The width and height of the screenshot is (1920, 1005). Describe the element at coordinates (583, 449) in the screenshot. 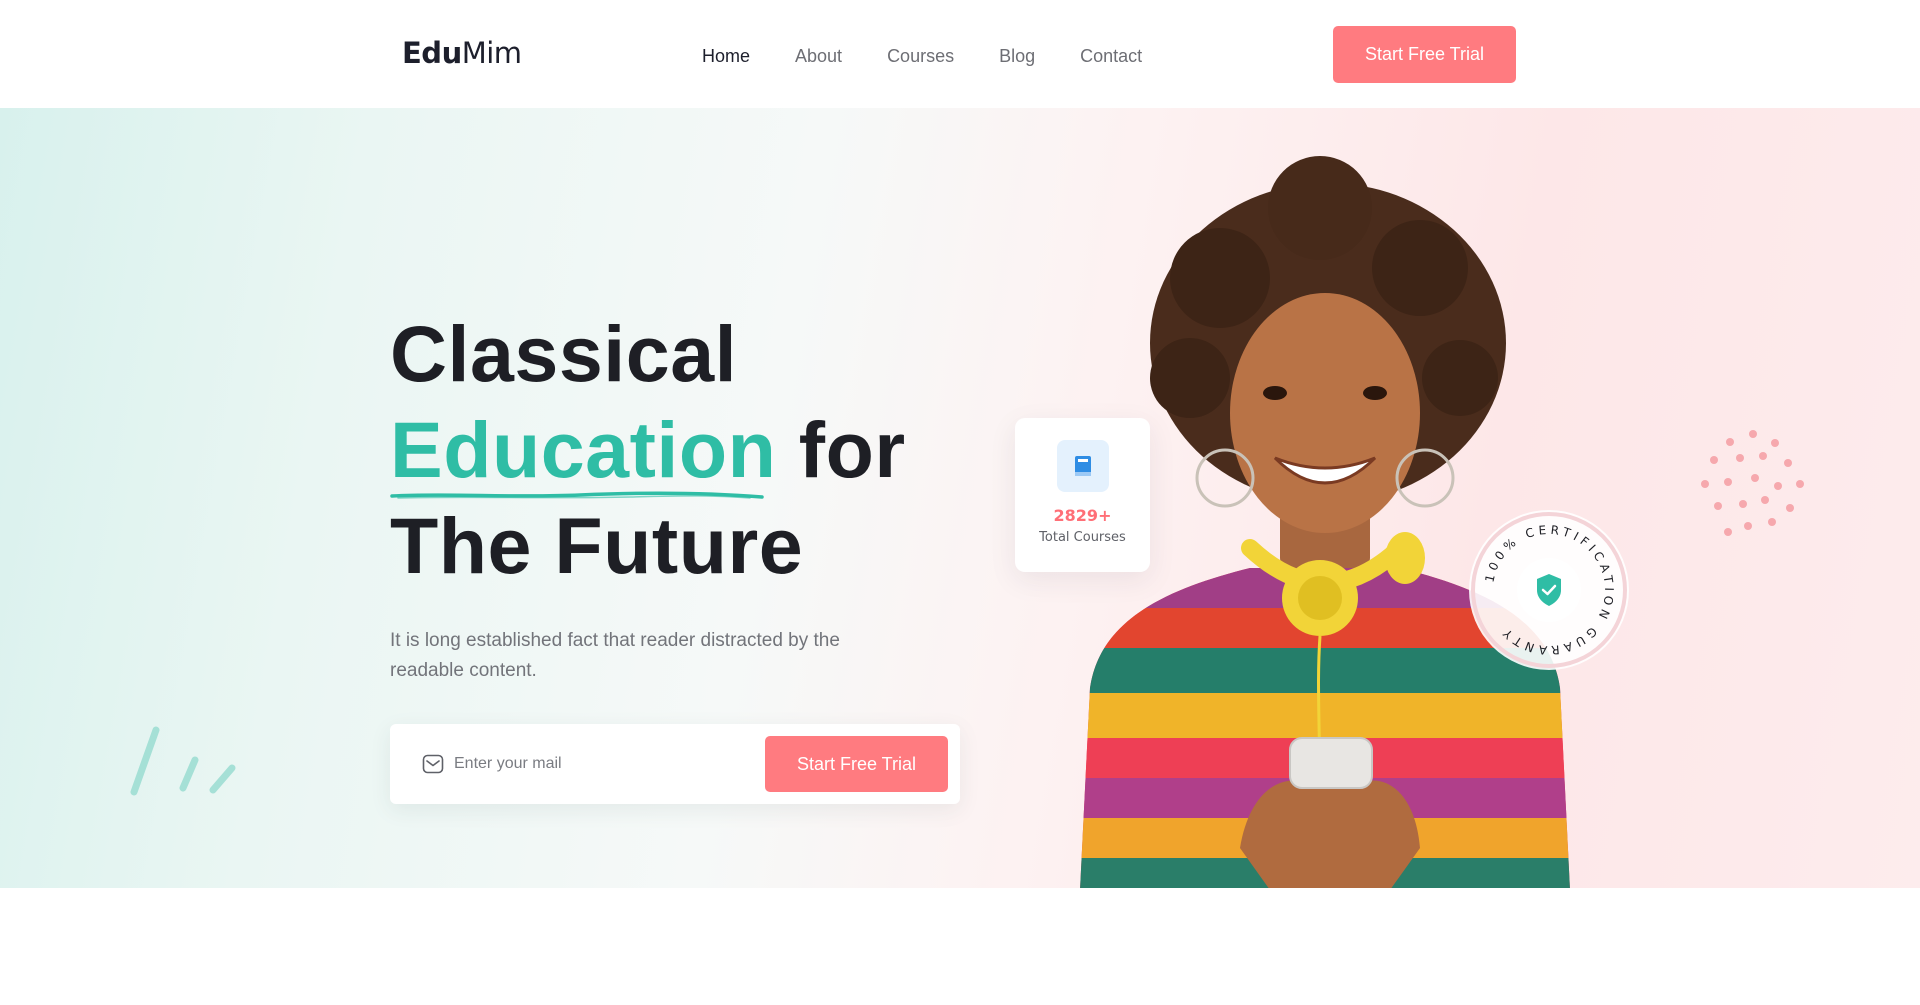

I see `title-accent: Education` at that location.